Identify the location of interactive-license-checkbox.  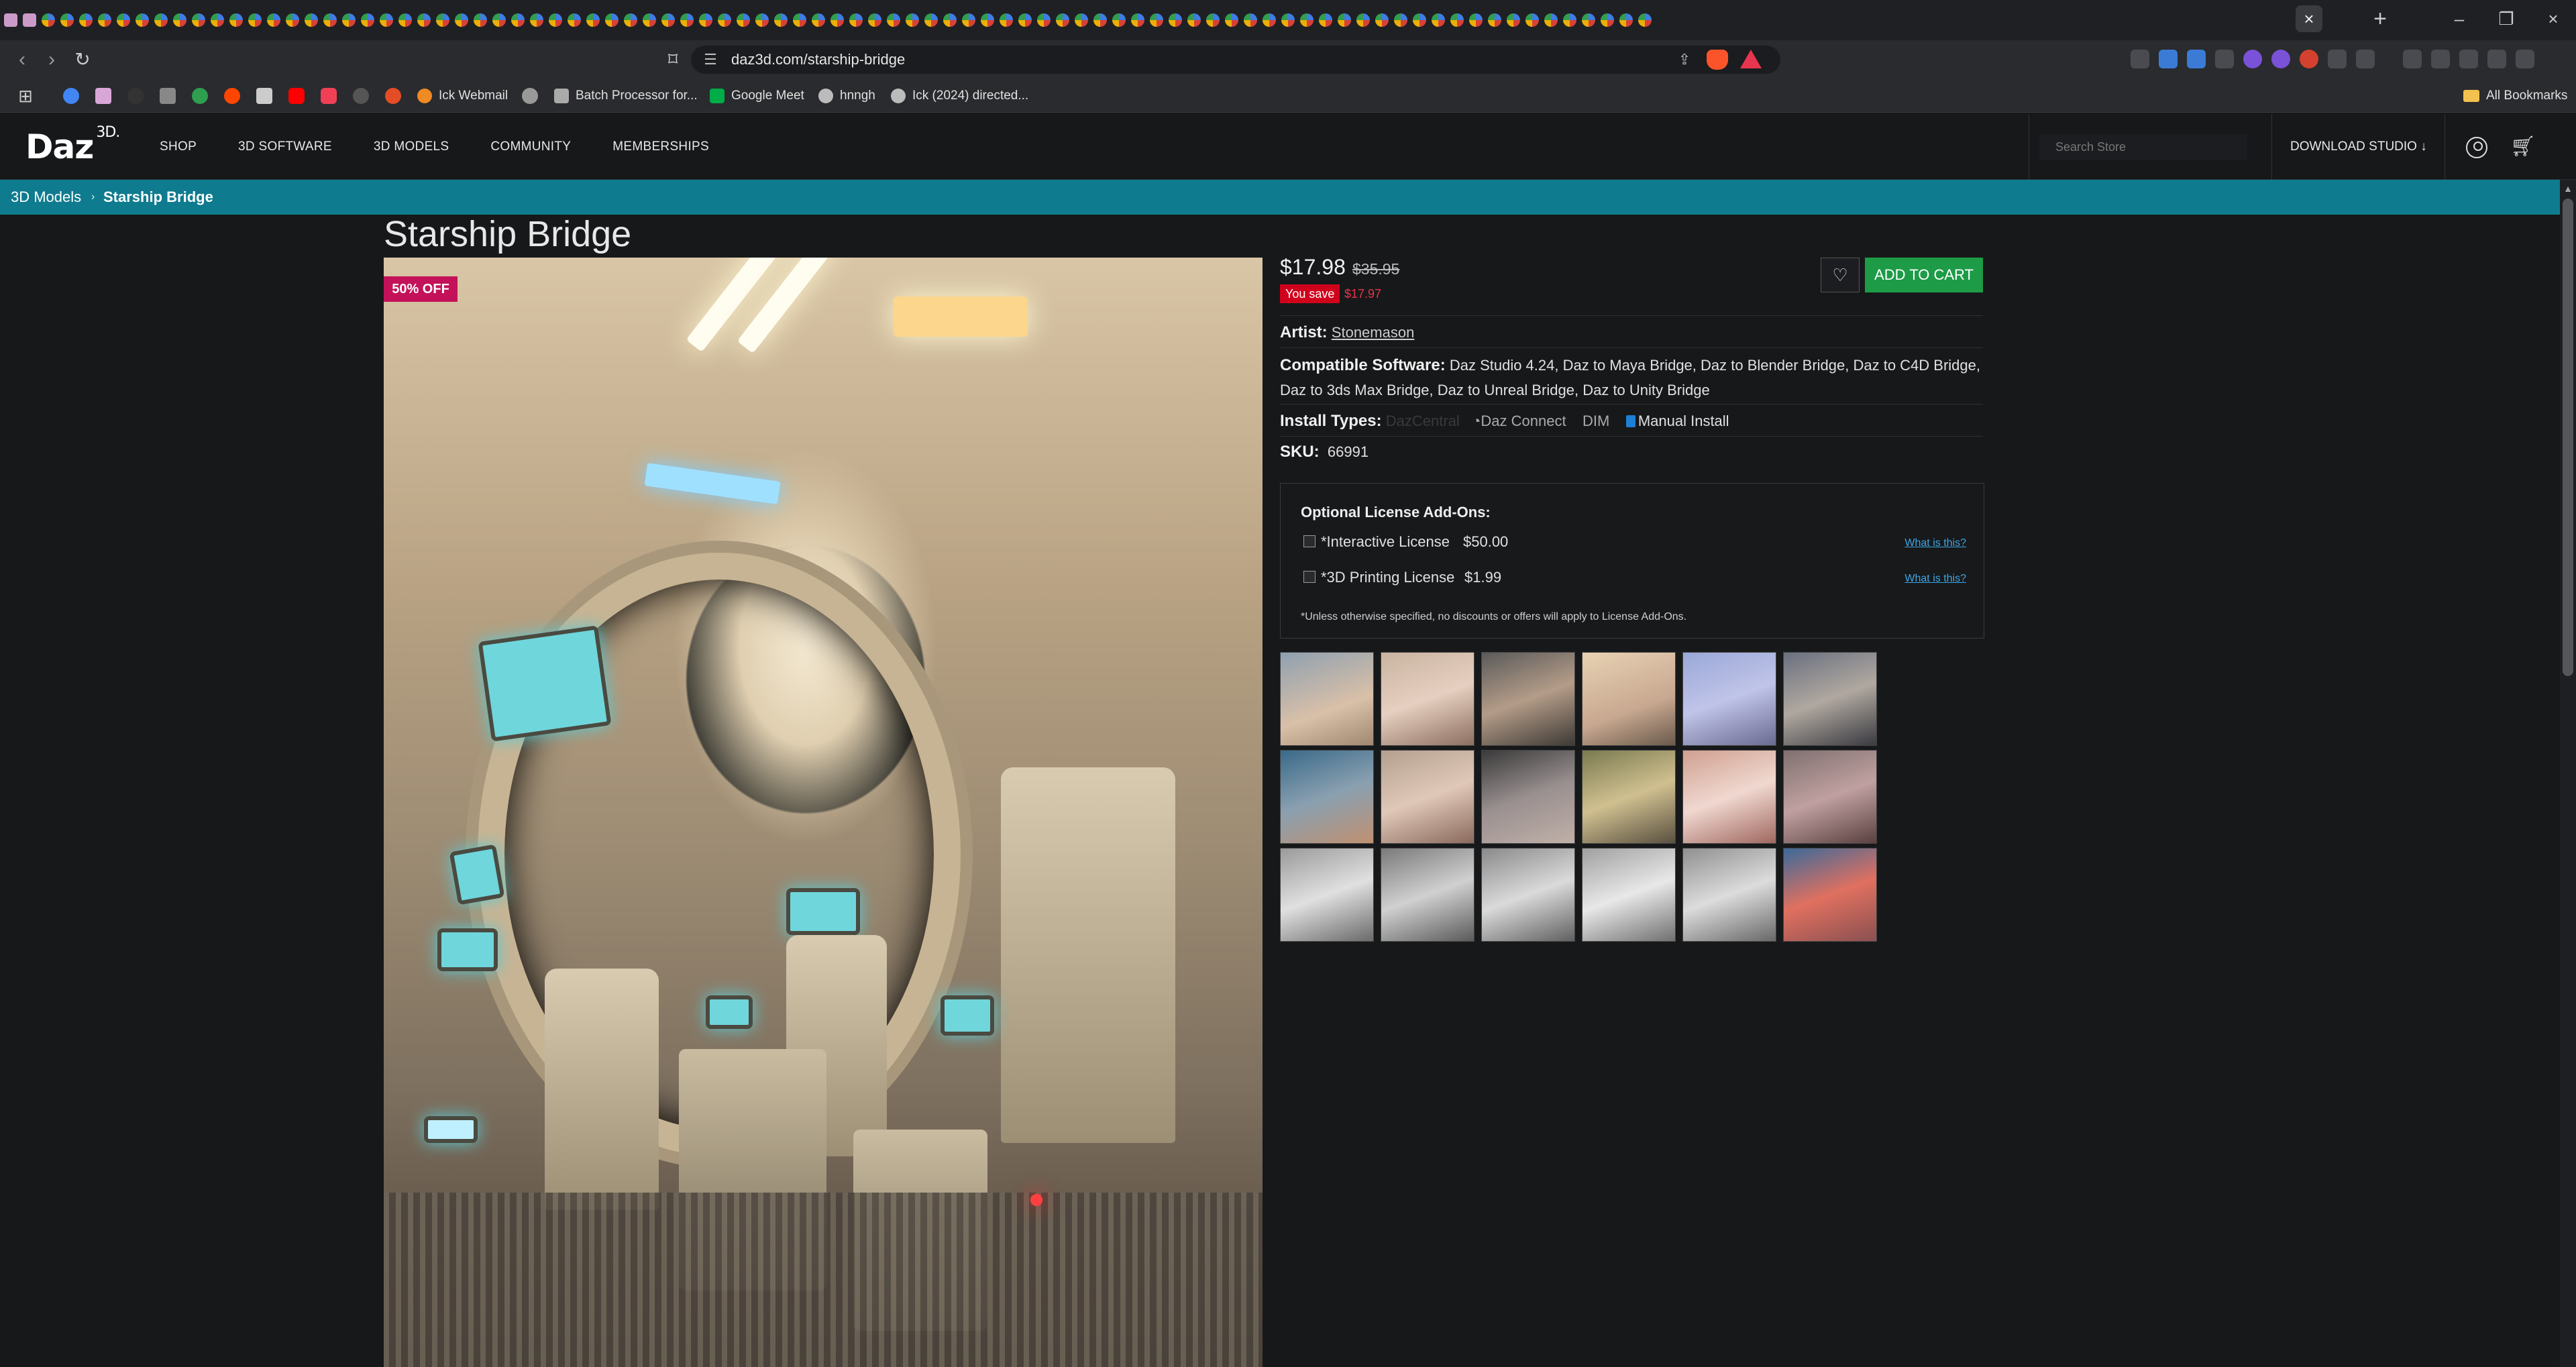
(1309, 541).